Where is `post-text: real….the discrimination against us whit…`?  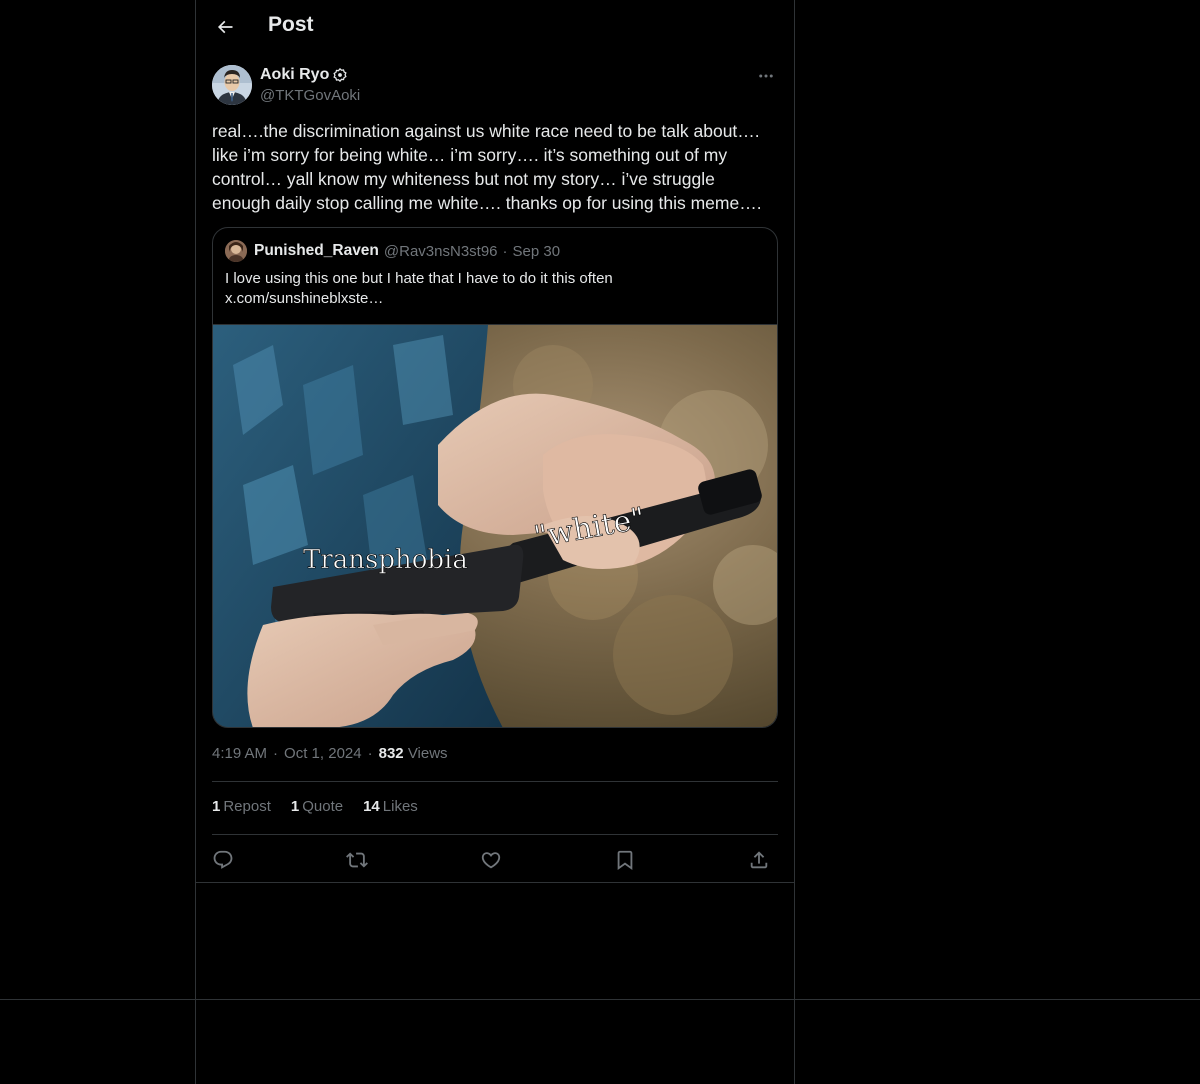
post-text: real….the discrimination against us whit… is located at coordinates (488, 167).